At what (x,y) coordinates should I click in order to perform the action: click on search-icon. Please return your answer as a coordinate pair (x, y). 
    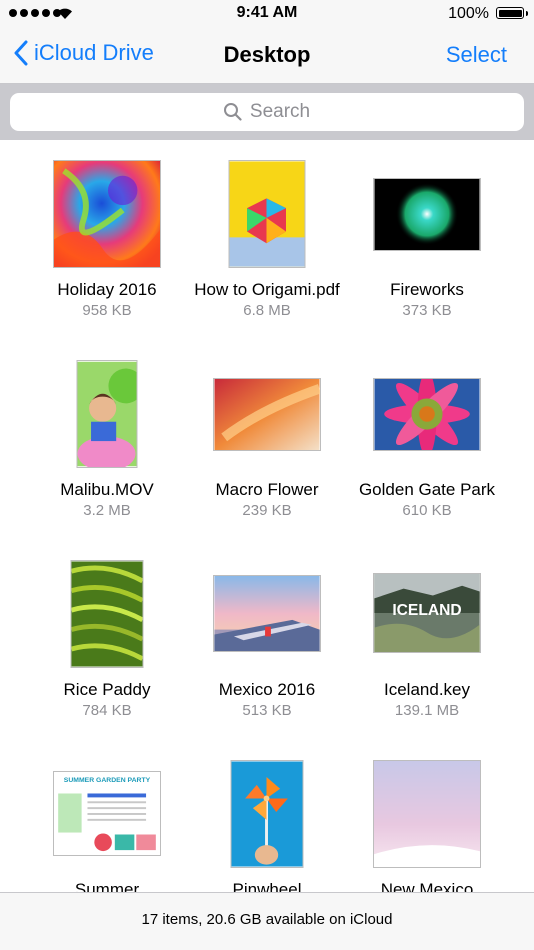
    Looking at the image, I should click on (232, 112).